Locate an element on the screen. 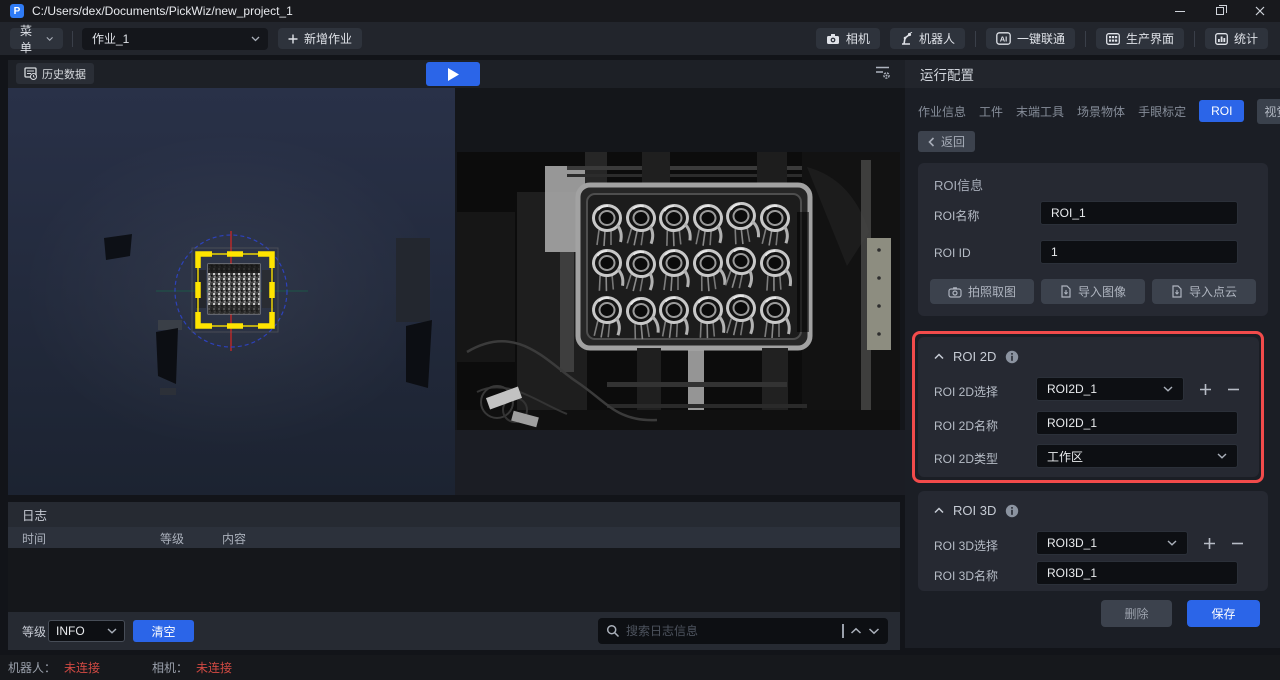 This screenshot has height=680, width=1280. log-col-time: 时间 is located at coordinates (34, 539).